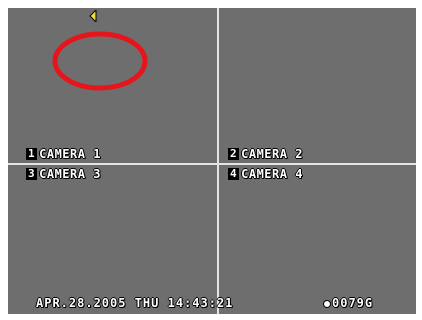 Image resolution: width=422 pixels, height=320 pixels. I want to click on camera-3-number: 3, so click(32, 173).